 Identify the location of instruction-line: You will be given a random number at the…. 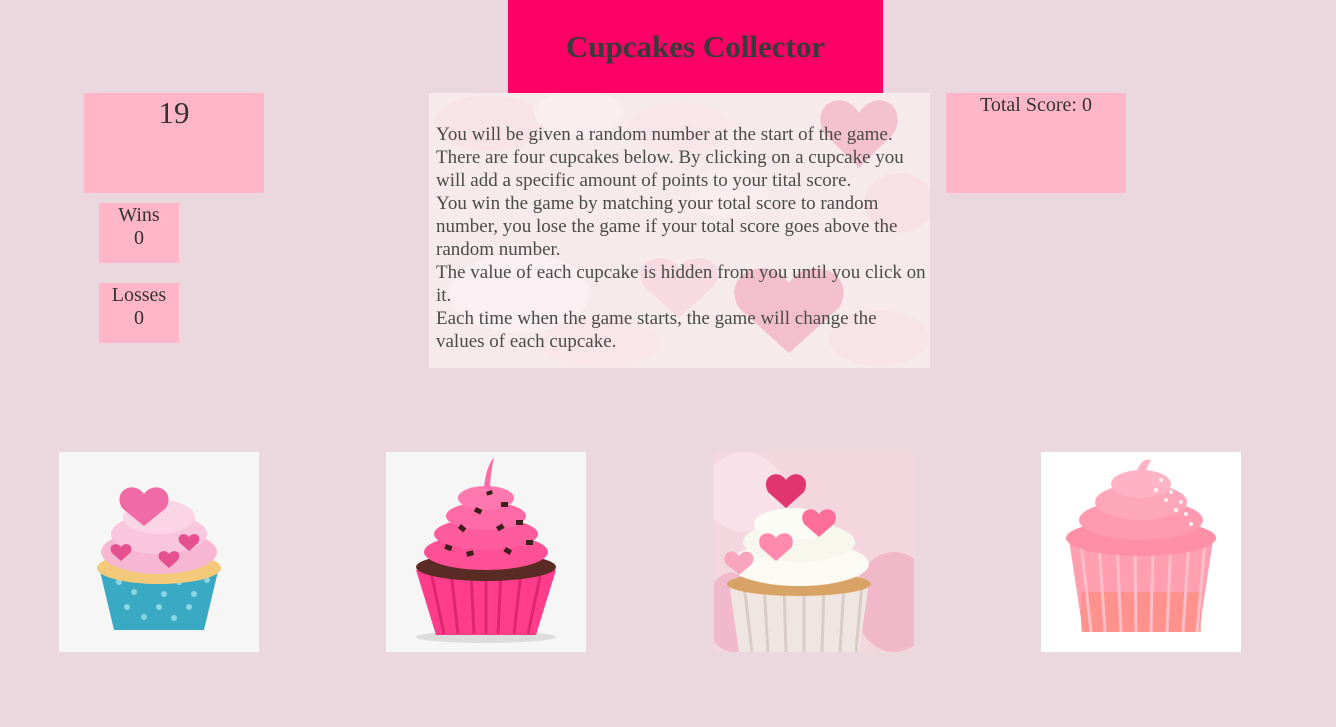
(664, 134).